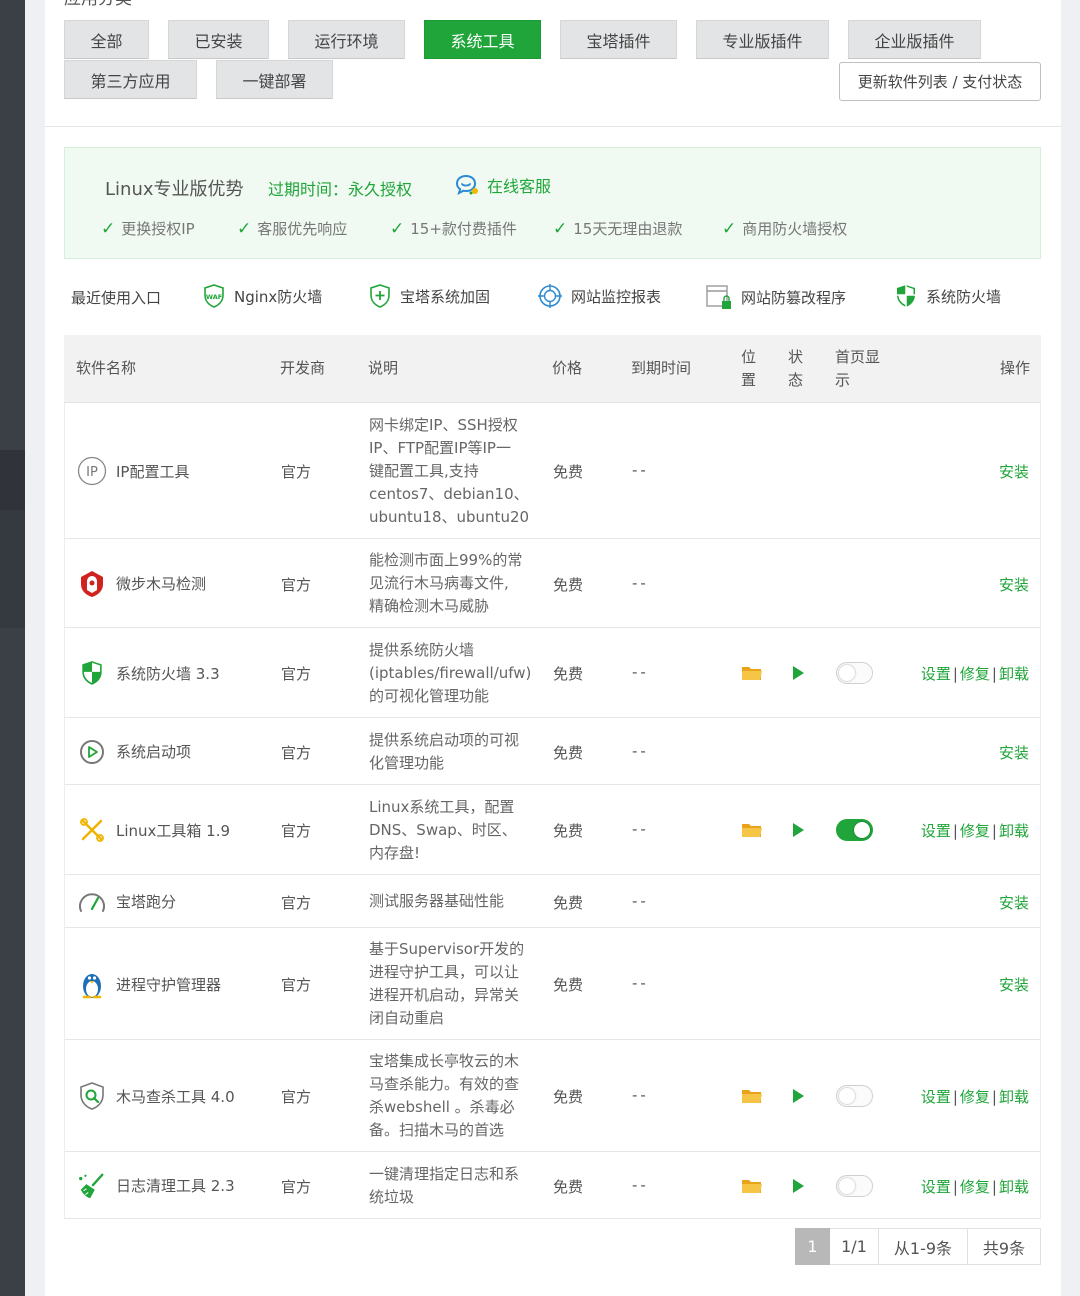 This screenshot has width=1080, height=1296. I want to click on description-line: 基于Supervisor开发的, so click(447, 949).